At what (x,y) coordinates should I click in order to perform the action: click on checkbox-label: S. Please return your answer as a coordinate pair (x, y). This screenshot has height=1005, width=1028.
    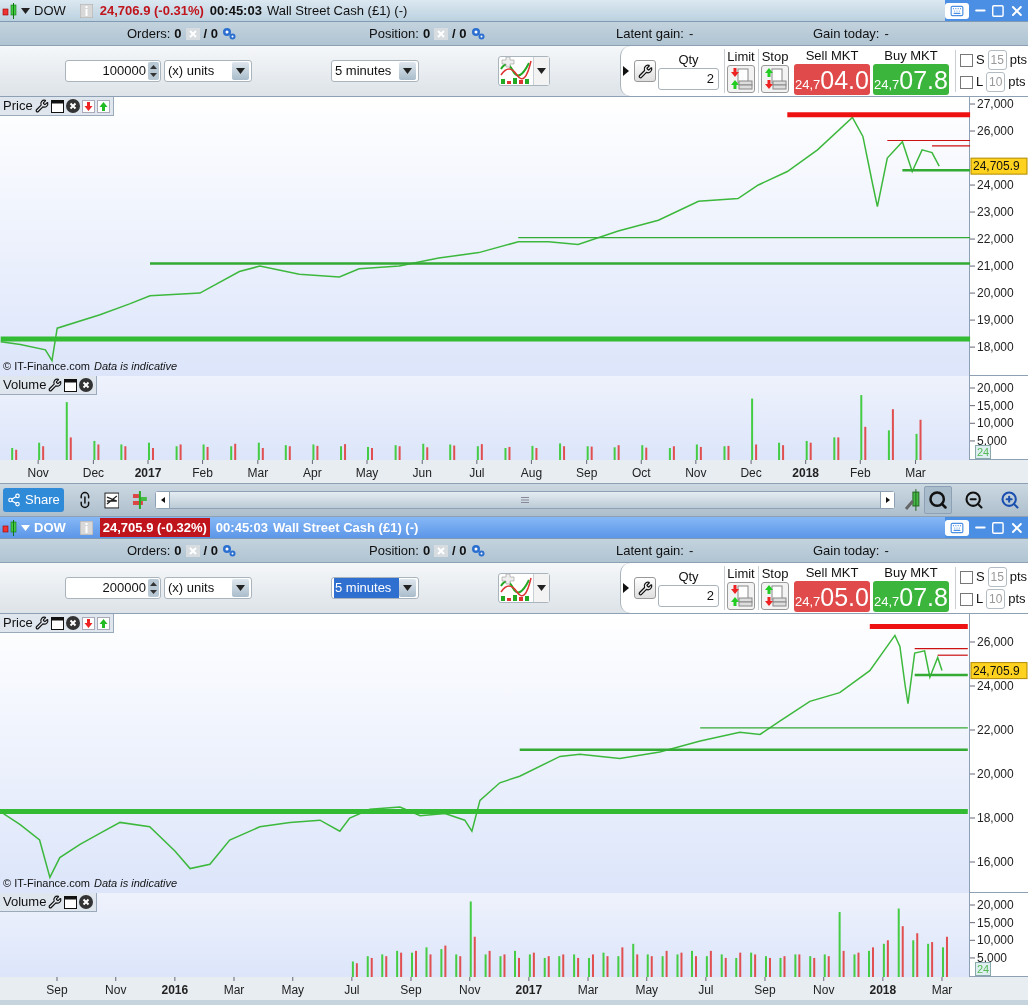
    Looking at the image, I should click on (980, 60).